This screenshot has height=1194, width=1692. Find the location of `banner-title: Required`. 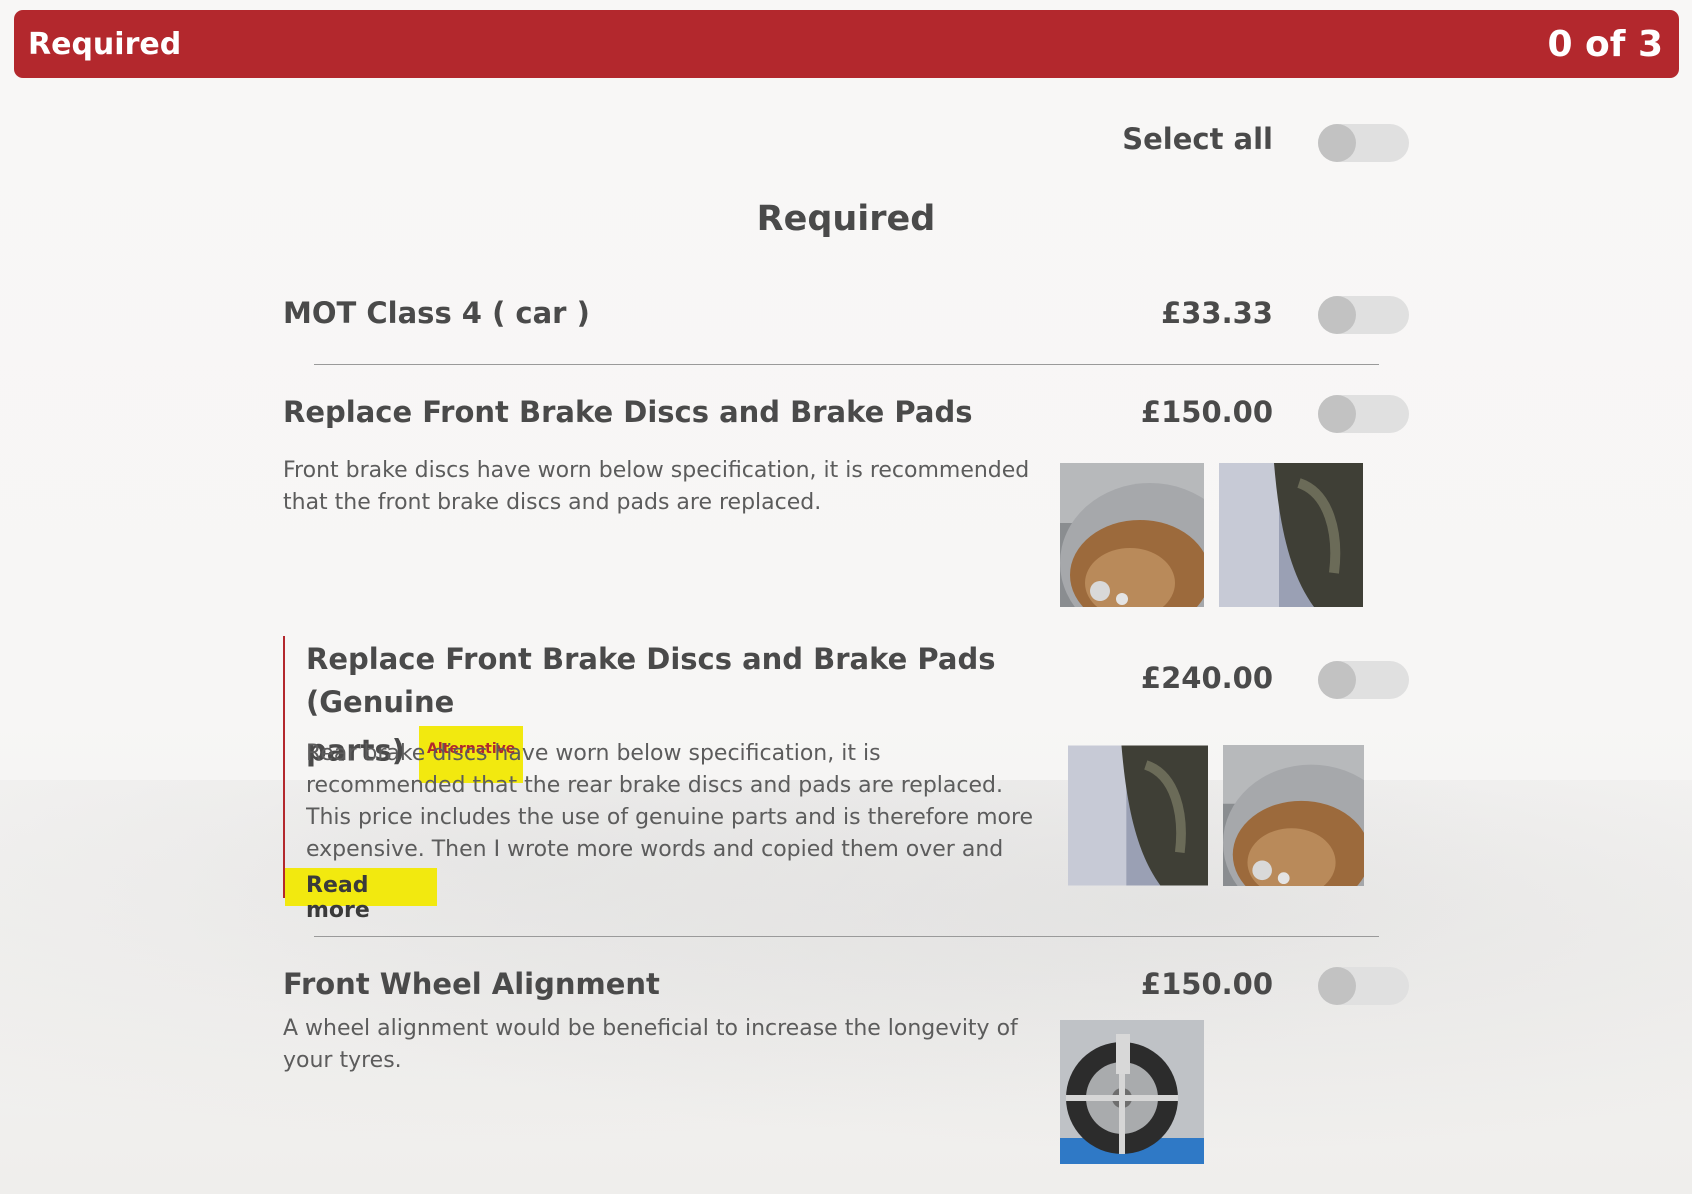

banner-title: Required is located at coordinates (105, 44).